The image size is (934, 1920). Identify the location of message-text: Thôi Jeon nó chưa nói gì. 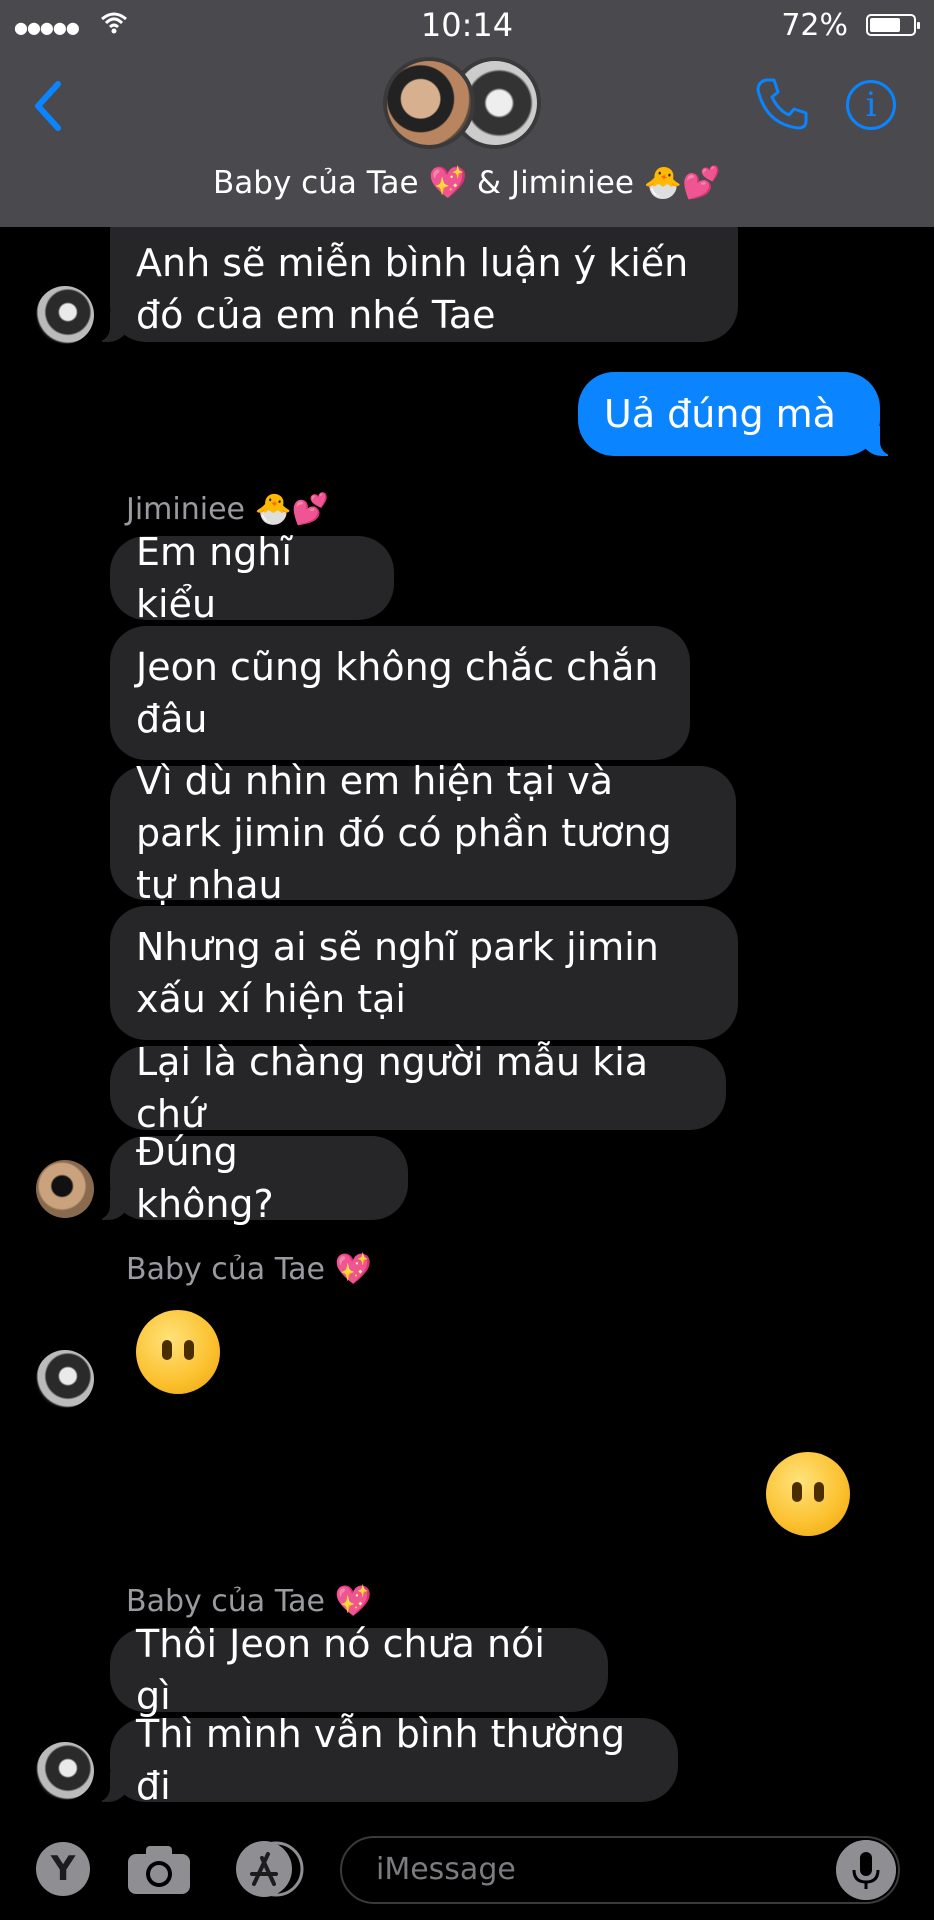
(340, 1670).